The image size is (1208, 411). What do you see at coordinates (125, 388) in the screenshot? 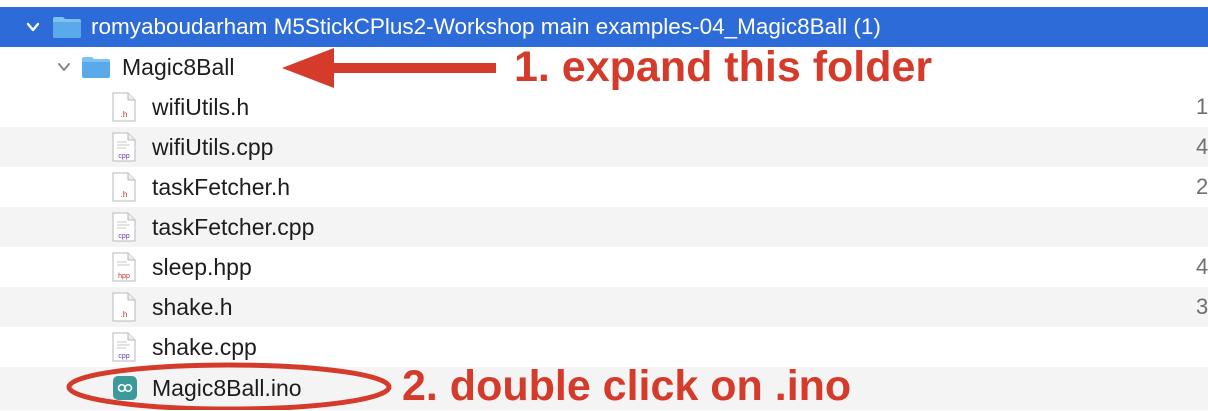
I see `arduino-file-icon` at bounding box center [125, 388].